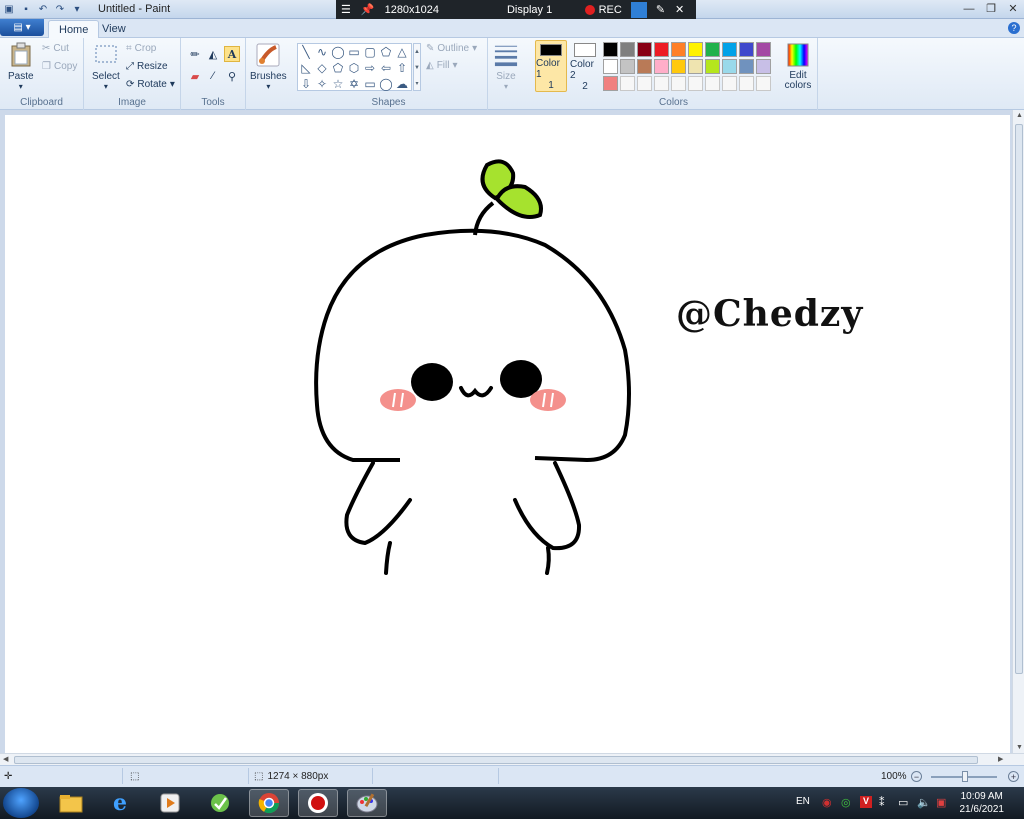 Image resolution: width=1024 pixels, height=819 pixels. I want to click on edit-colors-button: Edit colors, so click(798, 66).